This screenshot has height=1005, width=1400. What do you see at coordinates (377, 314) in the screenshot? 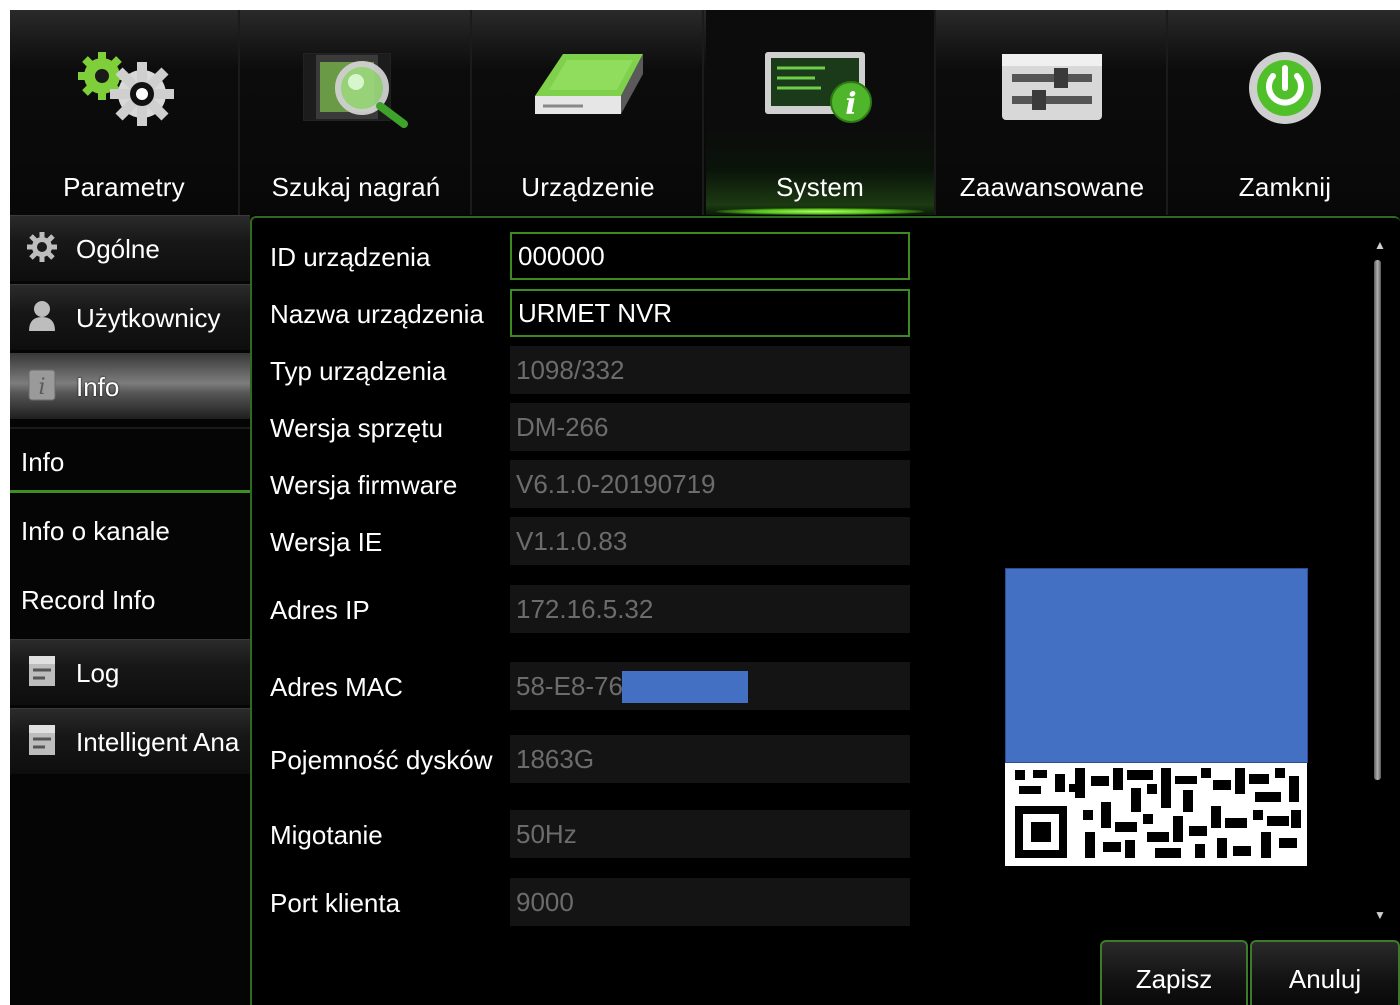
I see `field-label: Nazwa urządzenia` at bounding box center [377, 314].